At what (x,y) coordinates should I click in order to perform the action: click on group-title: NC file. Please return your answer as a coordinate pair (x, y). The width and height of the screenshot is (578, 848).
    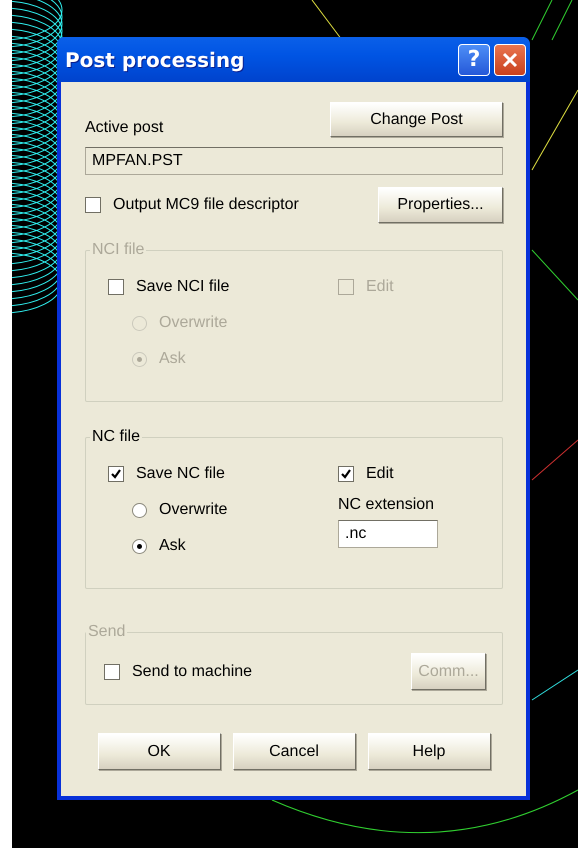
    Looking at the image, I should click on (116, 437).